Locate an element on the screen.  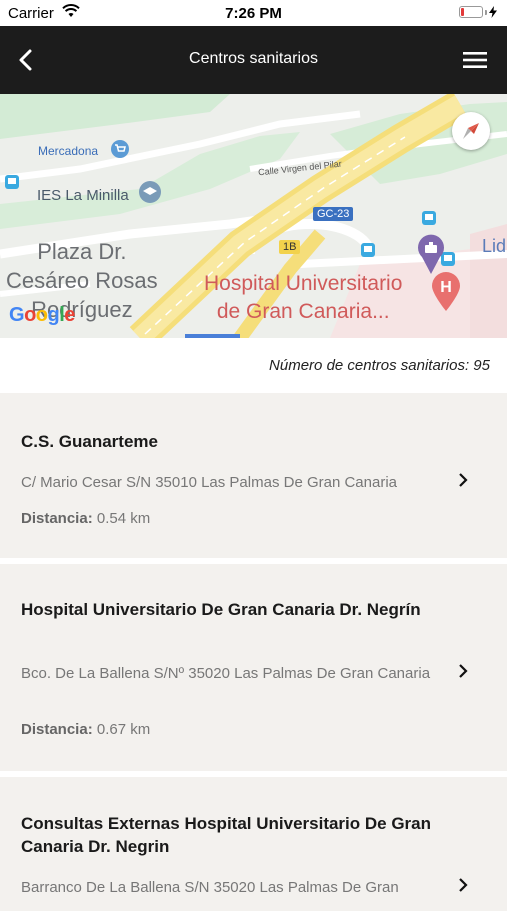
compass-icon is located at coordinates (471, 131).